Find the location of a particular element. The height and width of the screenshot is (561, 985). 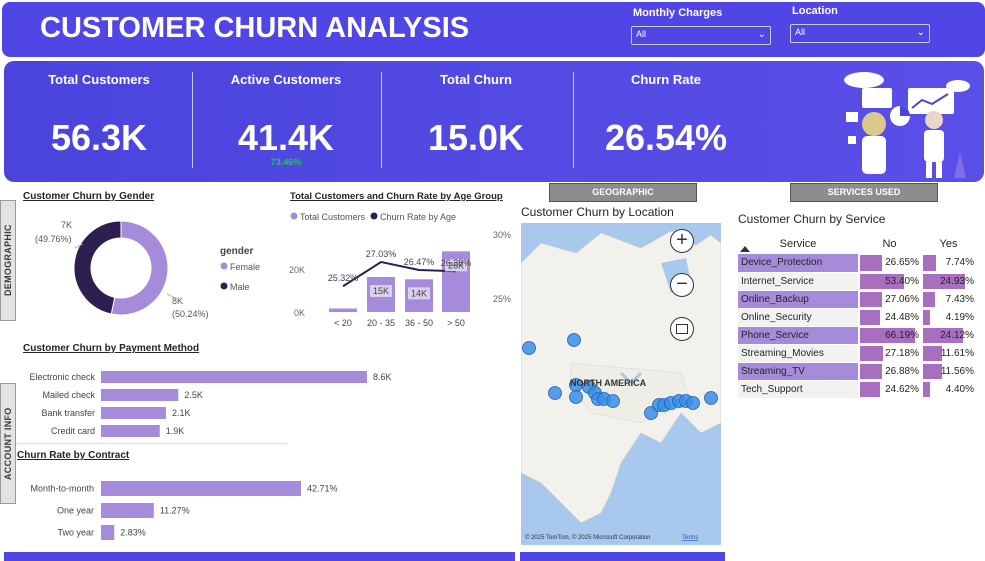

x-tick-label: < 20 is located at coordinates (343, 323).